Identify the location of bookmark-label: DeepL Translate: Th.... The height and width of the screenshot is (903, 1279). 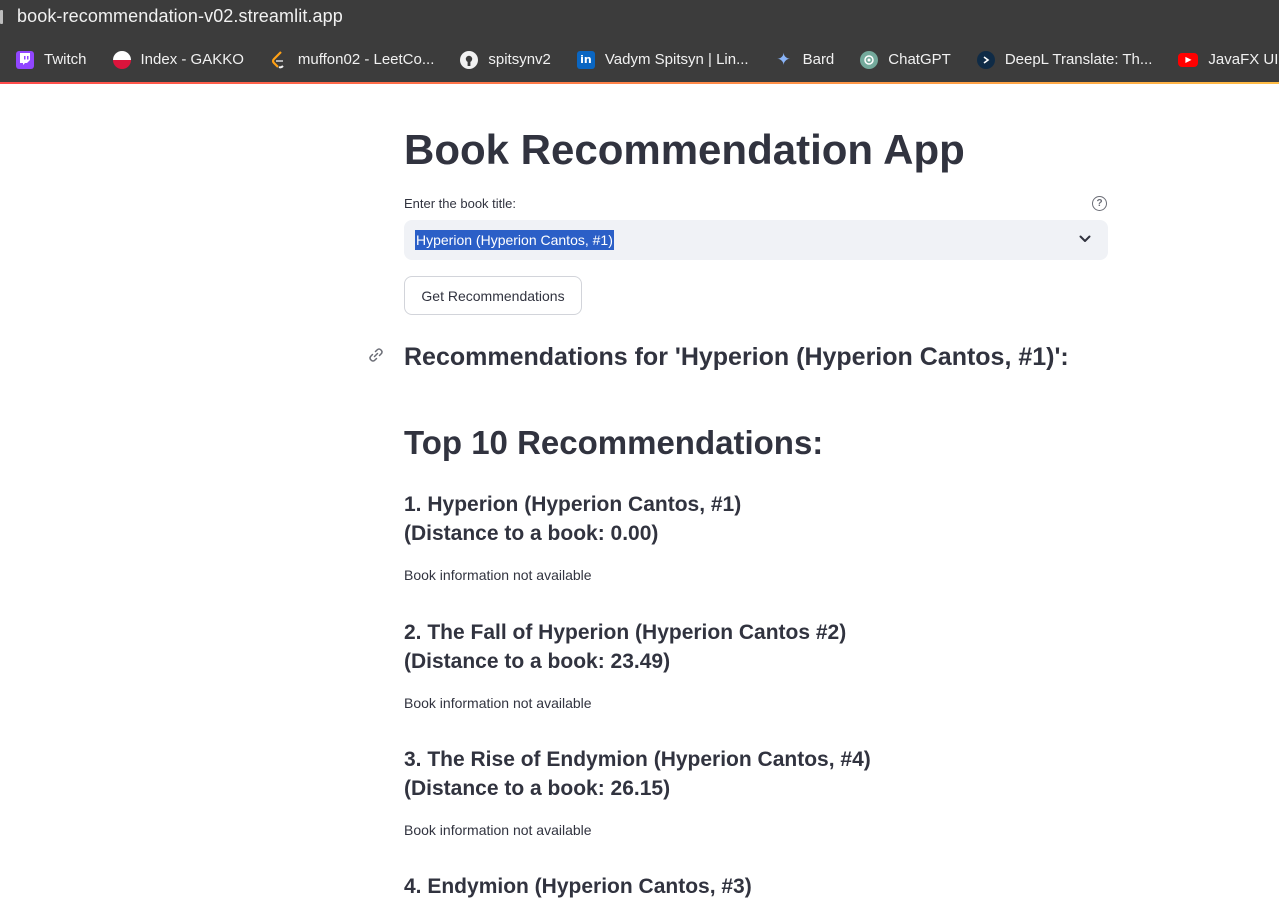
(1078, 59).